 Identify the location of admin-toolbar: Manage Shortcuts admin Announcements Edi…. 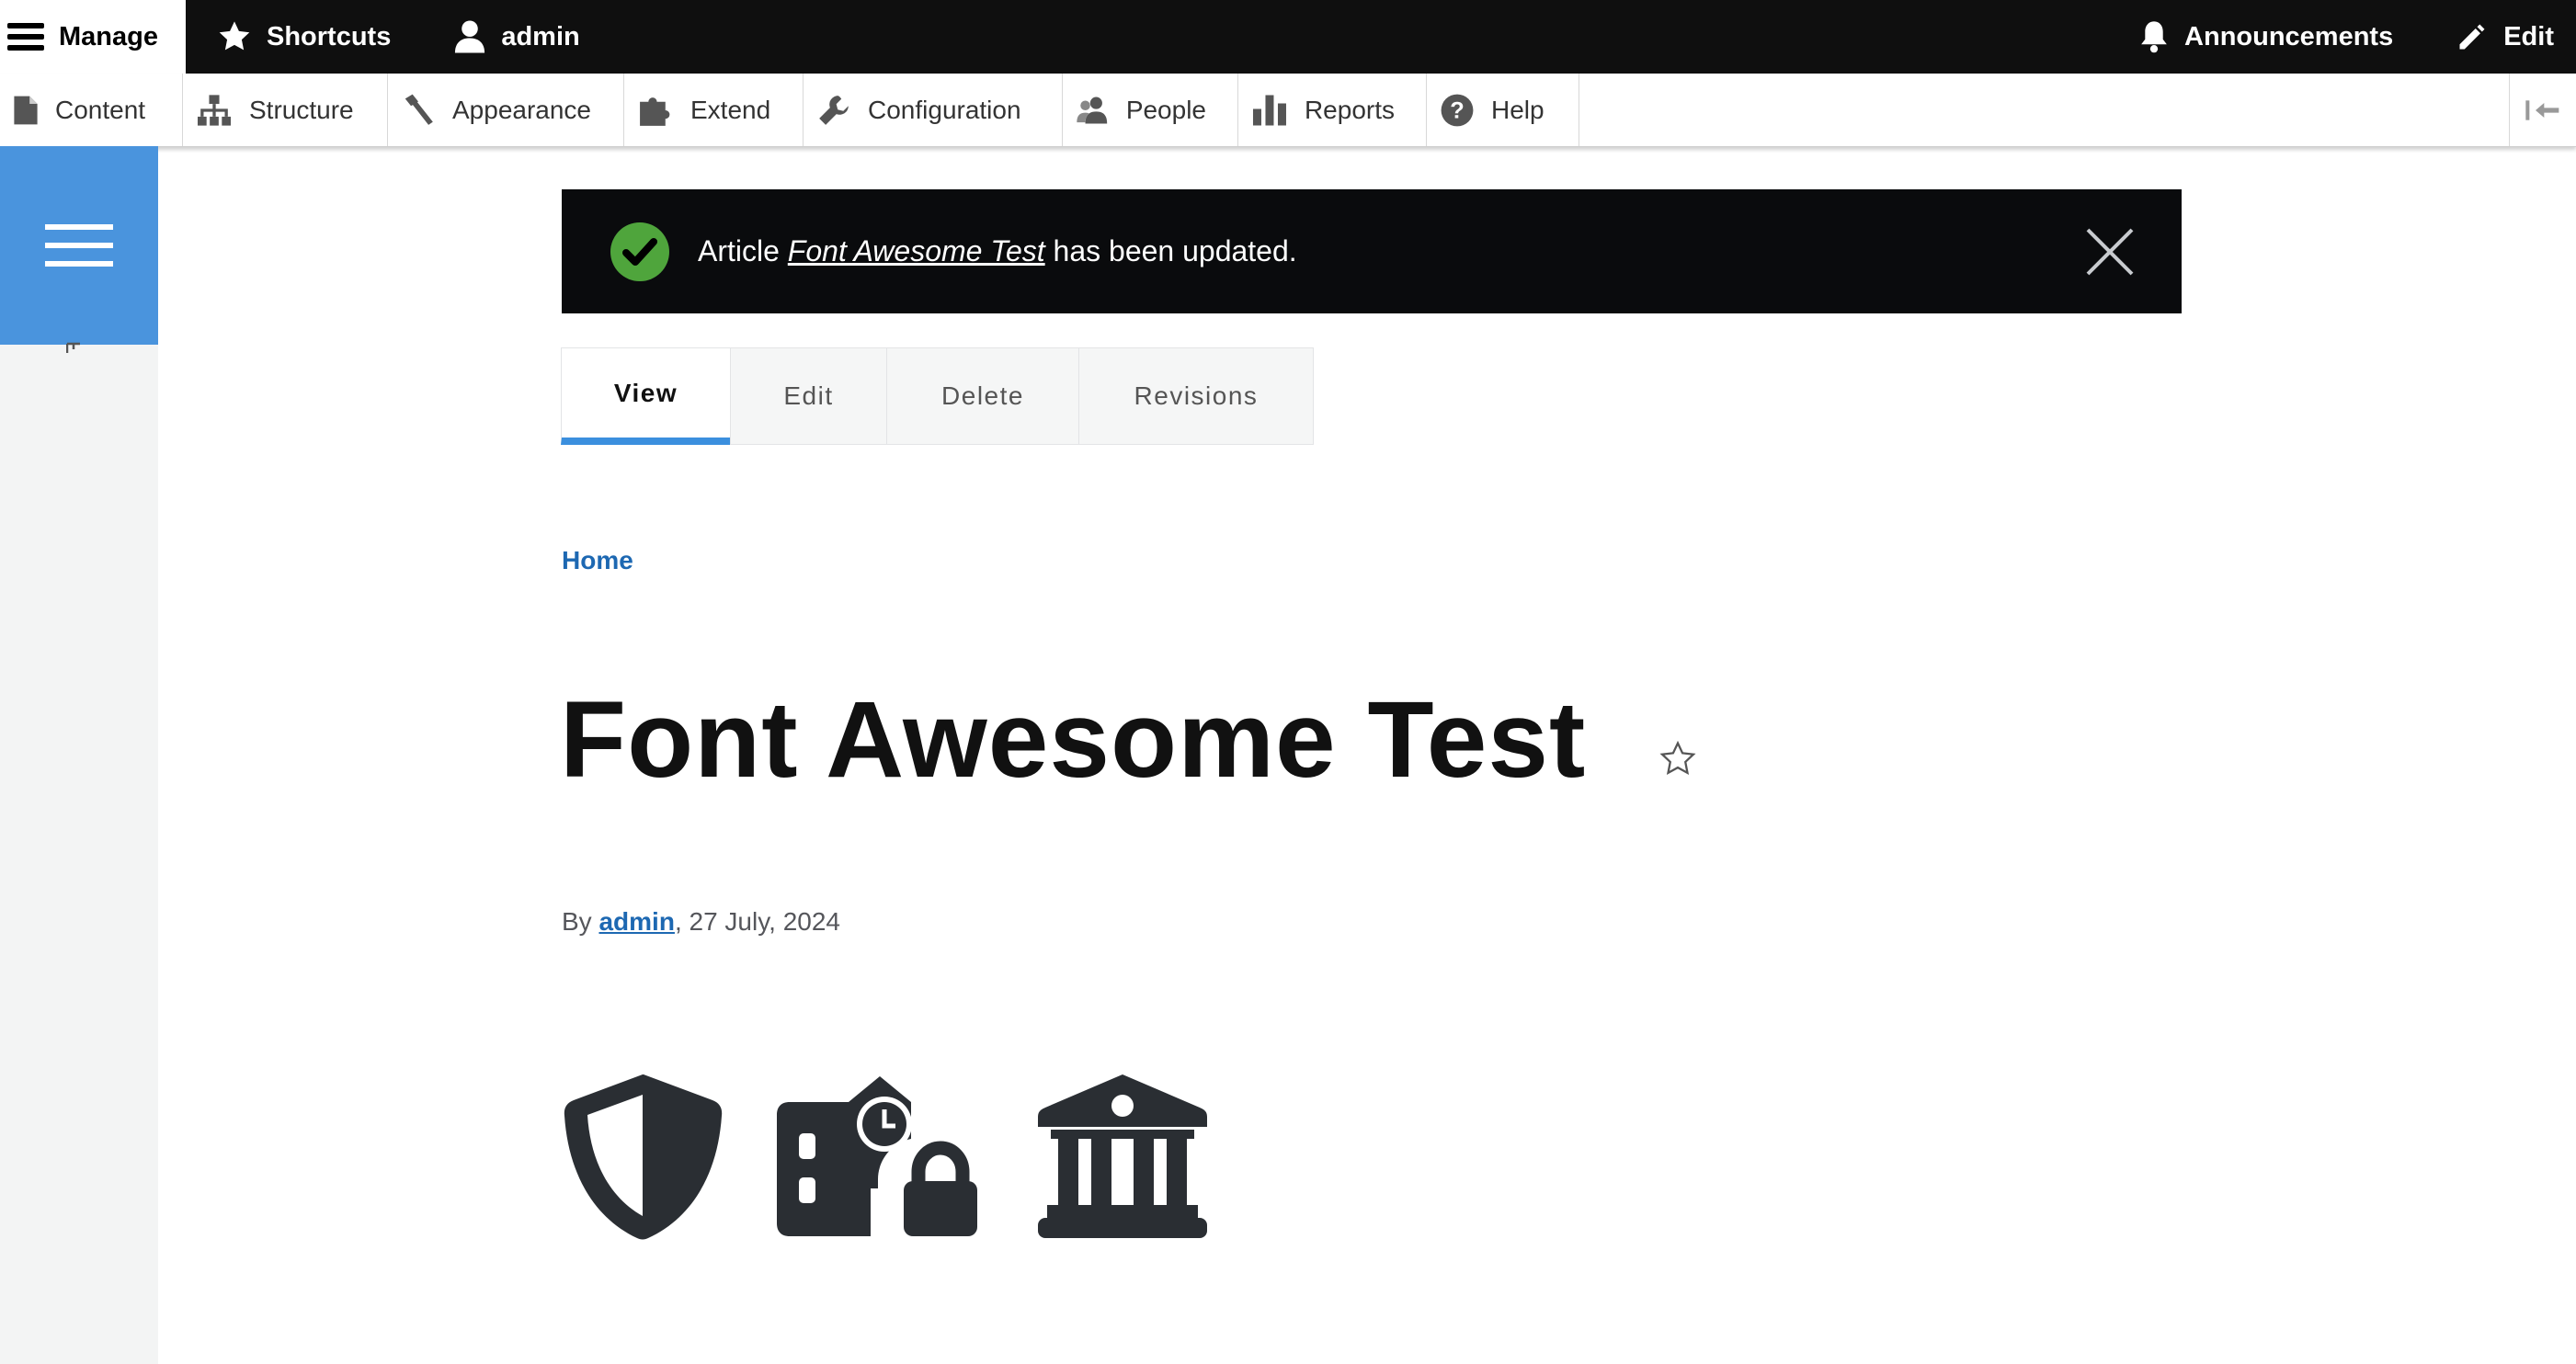
(1288, 37).